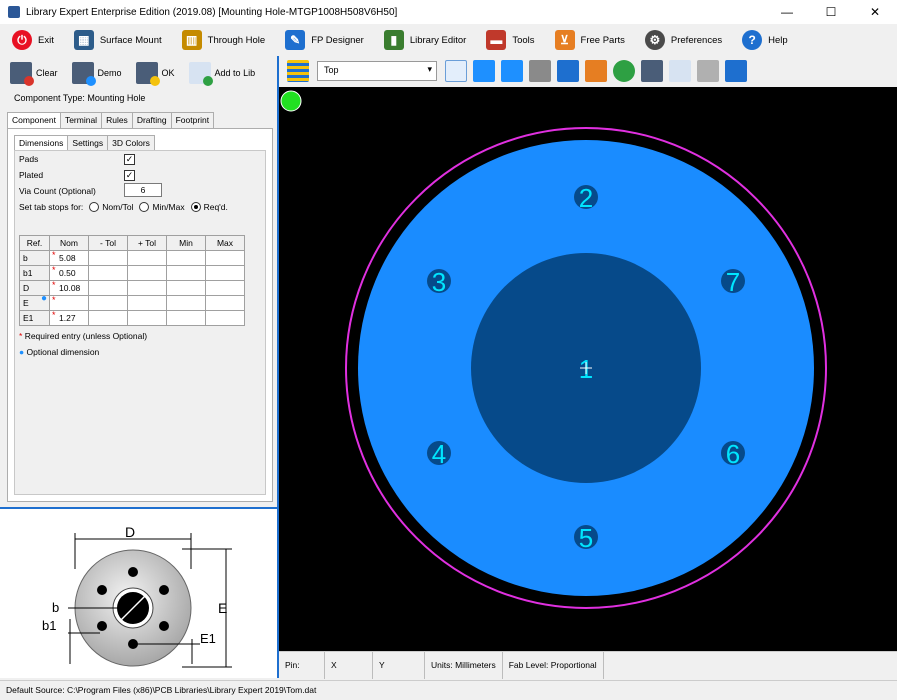 The width and height of the screenshot is (897, 700). Describe the element at coordinates (117, 120) in the screenshot. I see `tab-rules: Rules` at that location.